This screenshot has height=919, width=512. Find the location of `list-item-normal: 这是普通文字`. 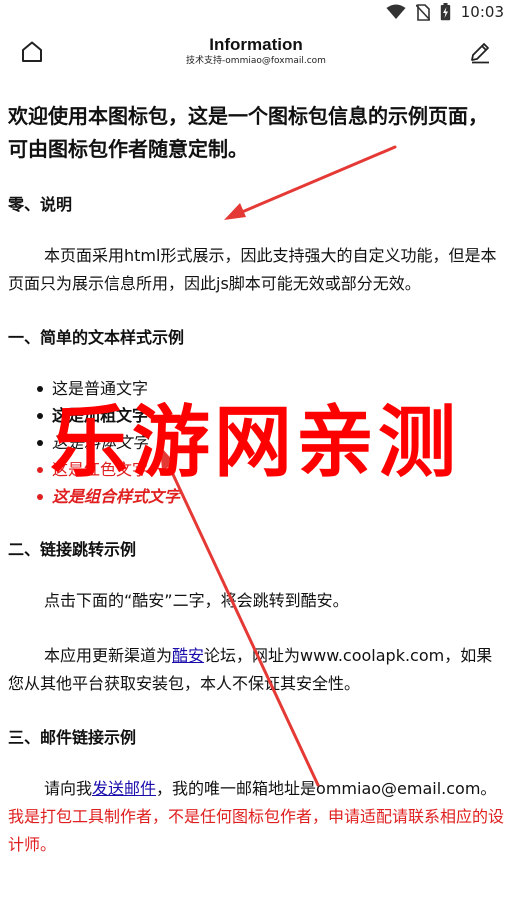

list-item-normal: 这是普通文字 is located at coordinates (270, 388).